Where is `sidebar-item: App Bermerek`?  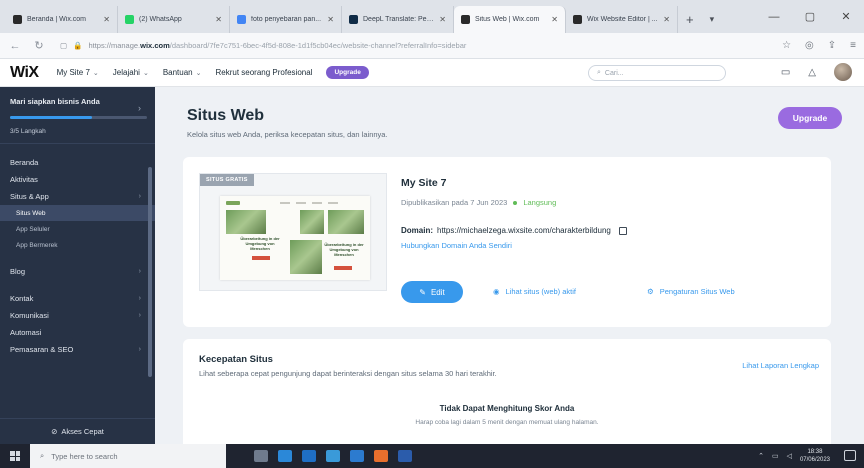
sidebar-item: App Bermerek is located at coordinates (77, 245).